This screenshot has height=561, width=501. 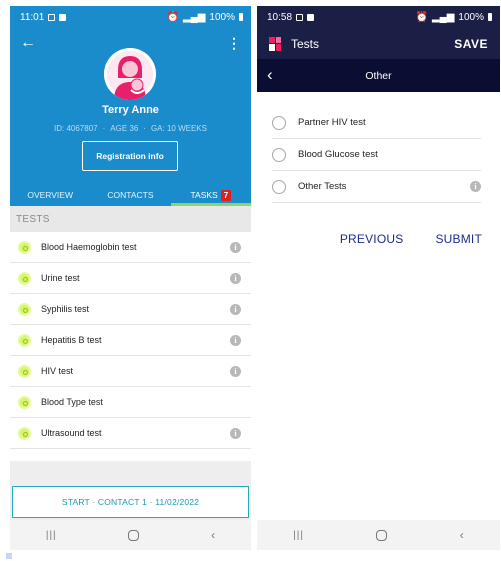 I want to click on patient-ga: GA: 10 WEEKS, so click(x=178, y=128).